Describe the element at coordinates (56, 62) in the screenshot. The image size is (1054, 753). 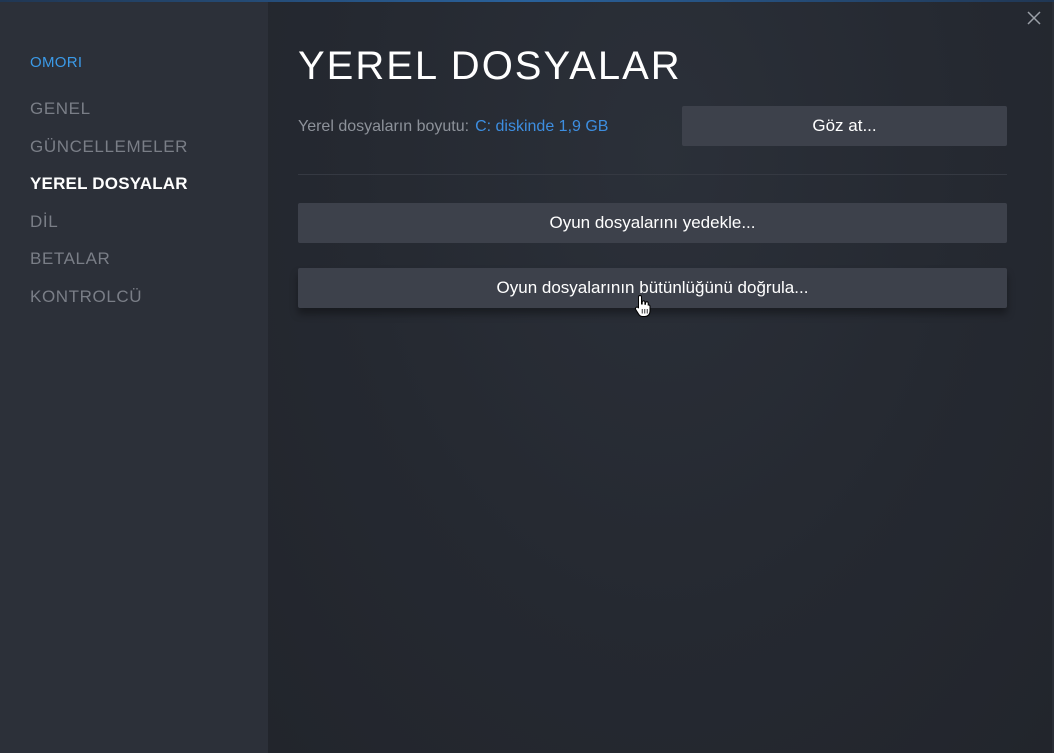
I see `sidebar-game-title: OMORI` at that location.